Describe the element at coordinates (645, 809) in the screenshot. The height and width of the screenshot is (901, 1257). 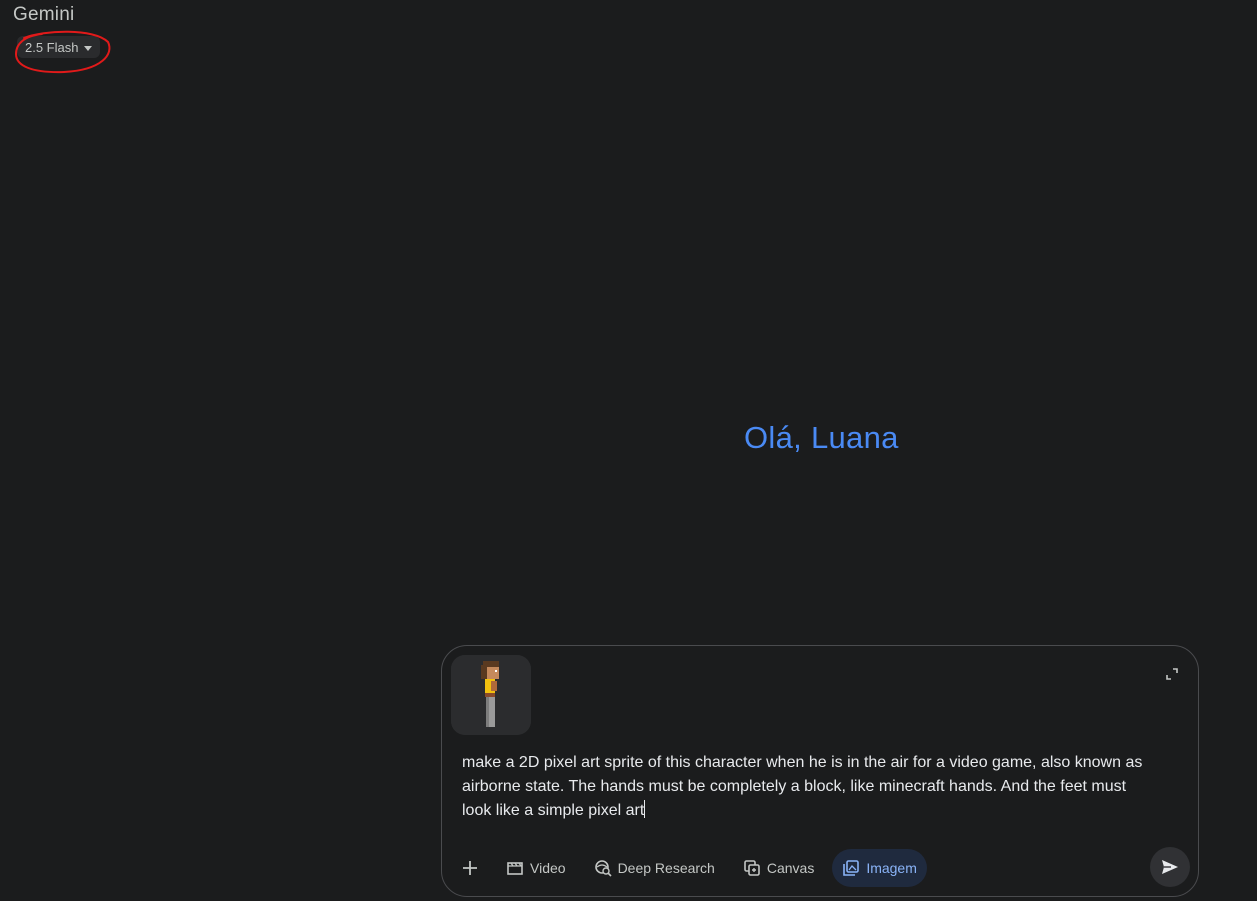
I see `text-cursor` at that location.